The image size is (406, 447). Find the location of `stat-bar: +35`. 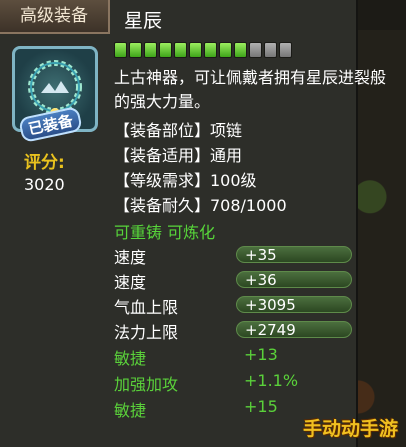

stat-bar: +35 is located at coordinates (294, 255).